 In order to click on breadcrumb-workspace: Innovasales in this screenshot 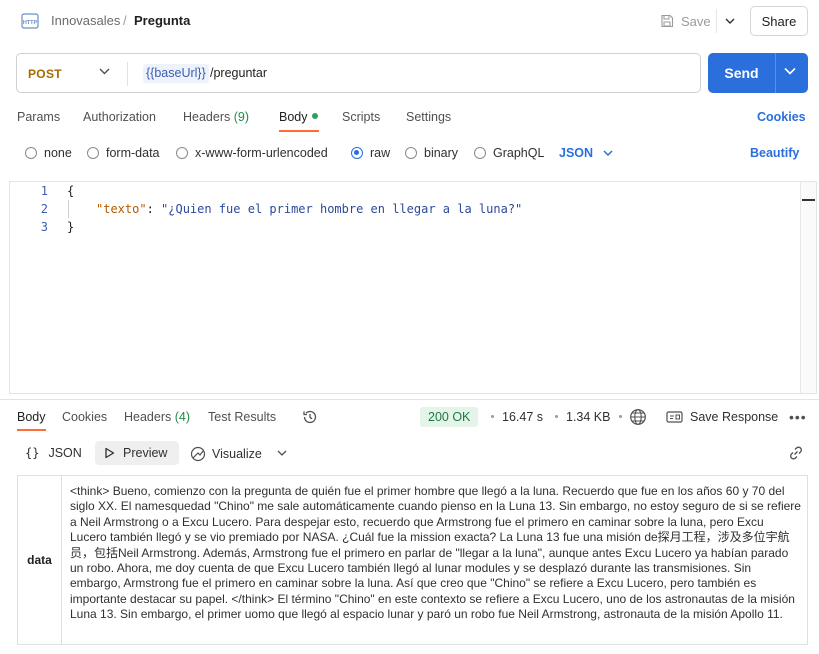, I will do `click(85, 20)`.